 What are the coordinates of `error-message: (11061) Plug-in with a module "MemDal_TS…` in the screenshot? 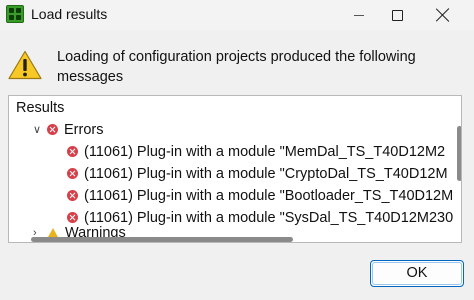 It's located at (265, 152).